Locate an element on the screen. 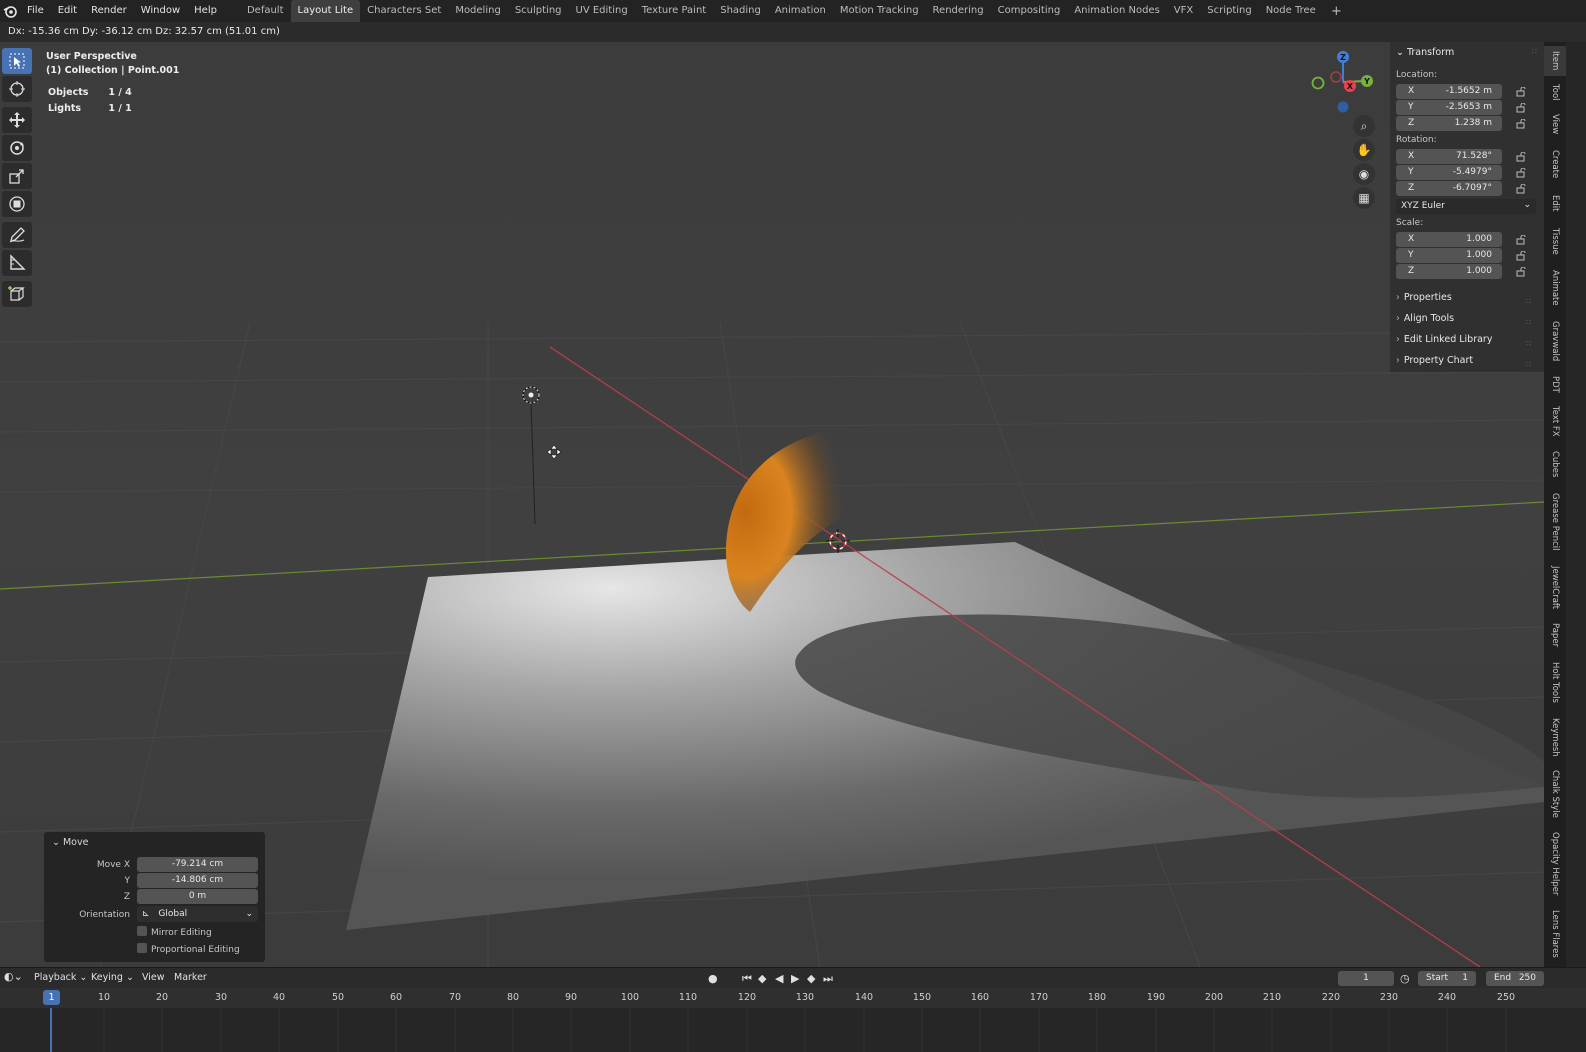 The width and height of the screenshot is (1586, 1052). rotation-y-field: Y -5.4979° is located at coordinates (1449, 172).